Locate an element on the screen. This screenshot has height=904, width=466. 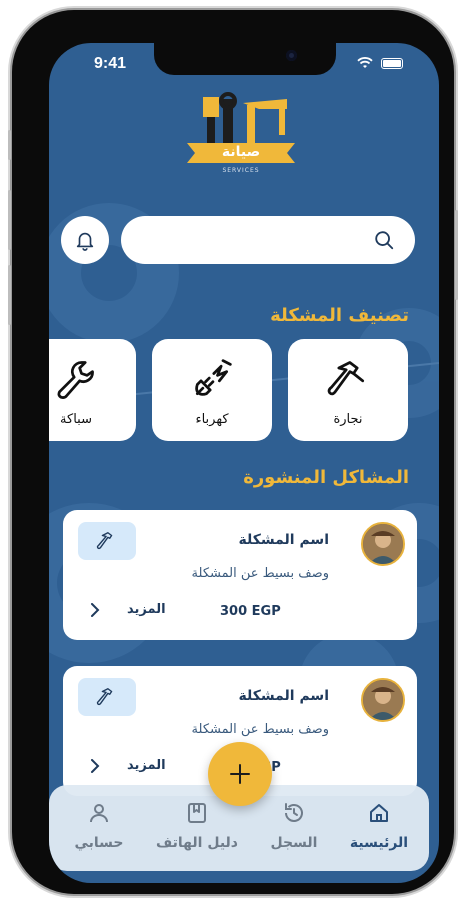
bell-icon is located at coordinates (85, 241).